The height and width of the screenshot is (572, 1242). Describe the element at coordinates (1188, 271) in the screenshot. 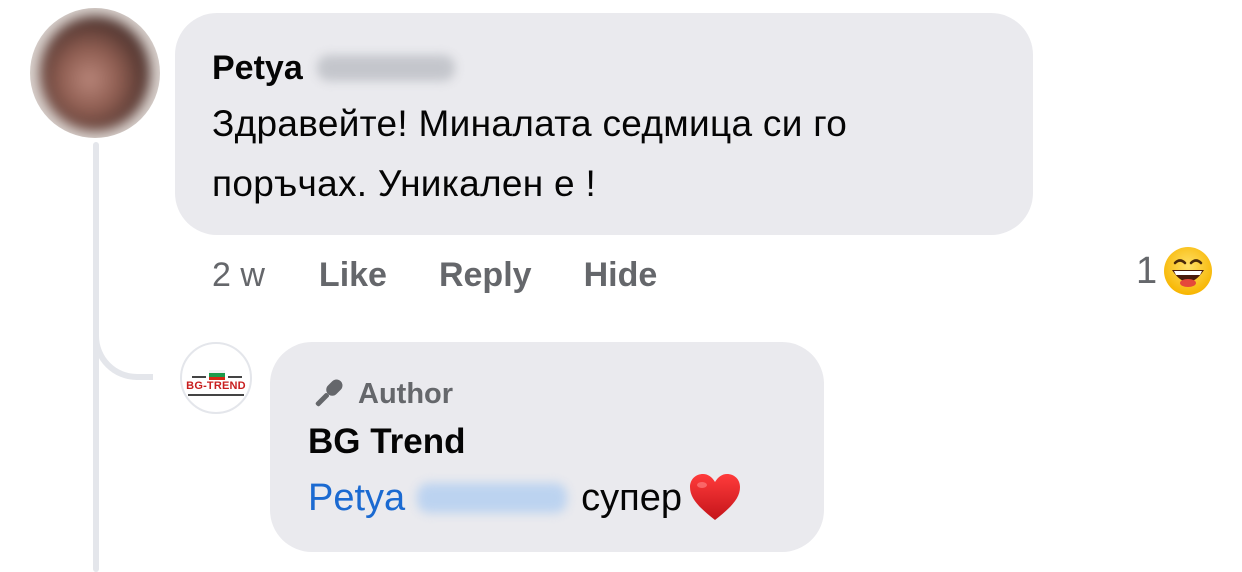

I see `grinning-squinting-face-icon` at that location.